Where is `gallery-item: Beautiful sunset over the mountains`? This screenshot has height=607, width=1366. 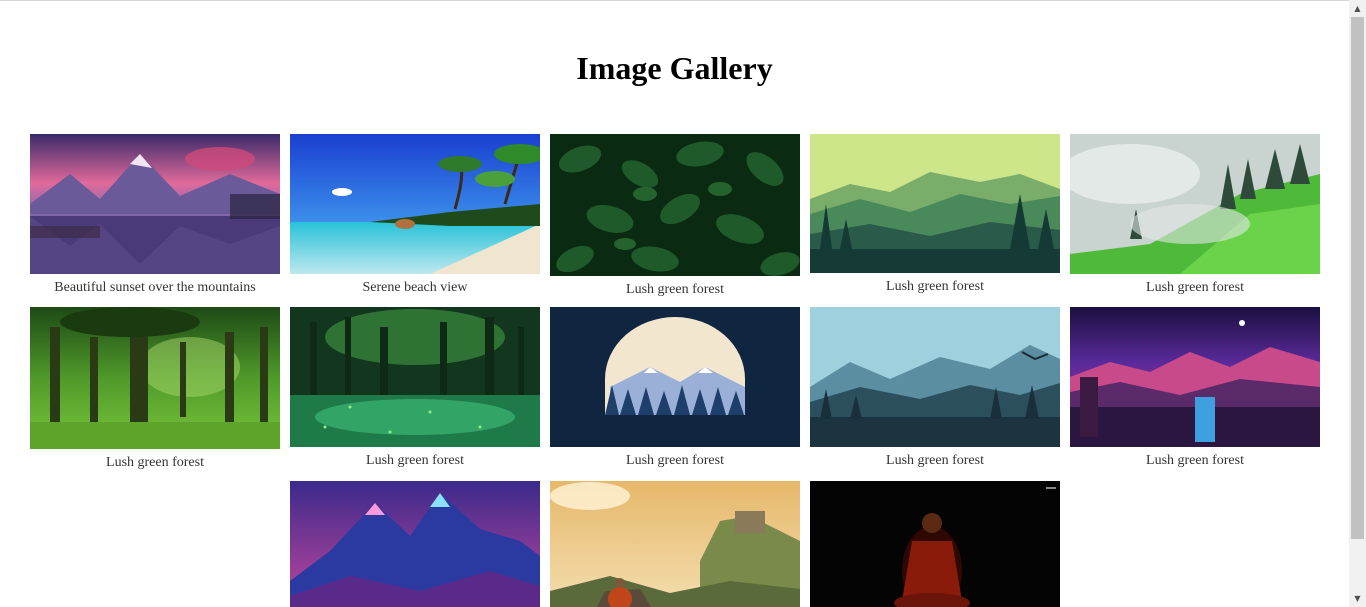
gallery-item: Beautiful sunset over the mountains is located at coordinates (155, 215).